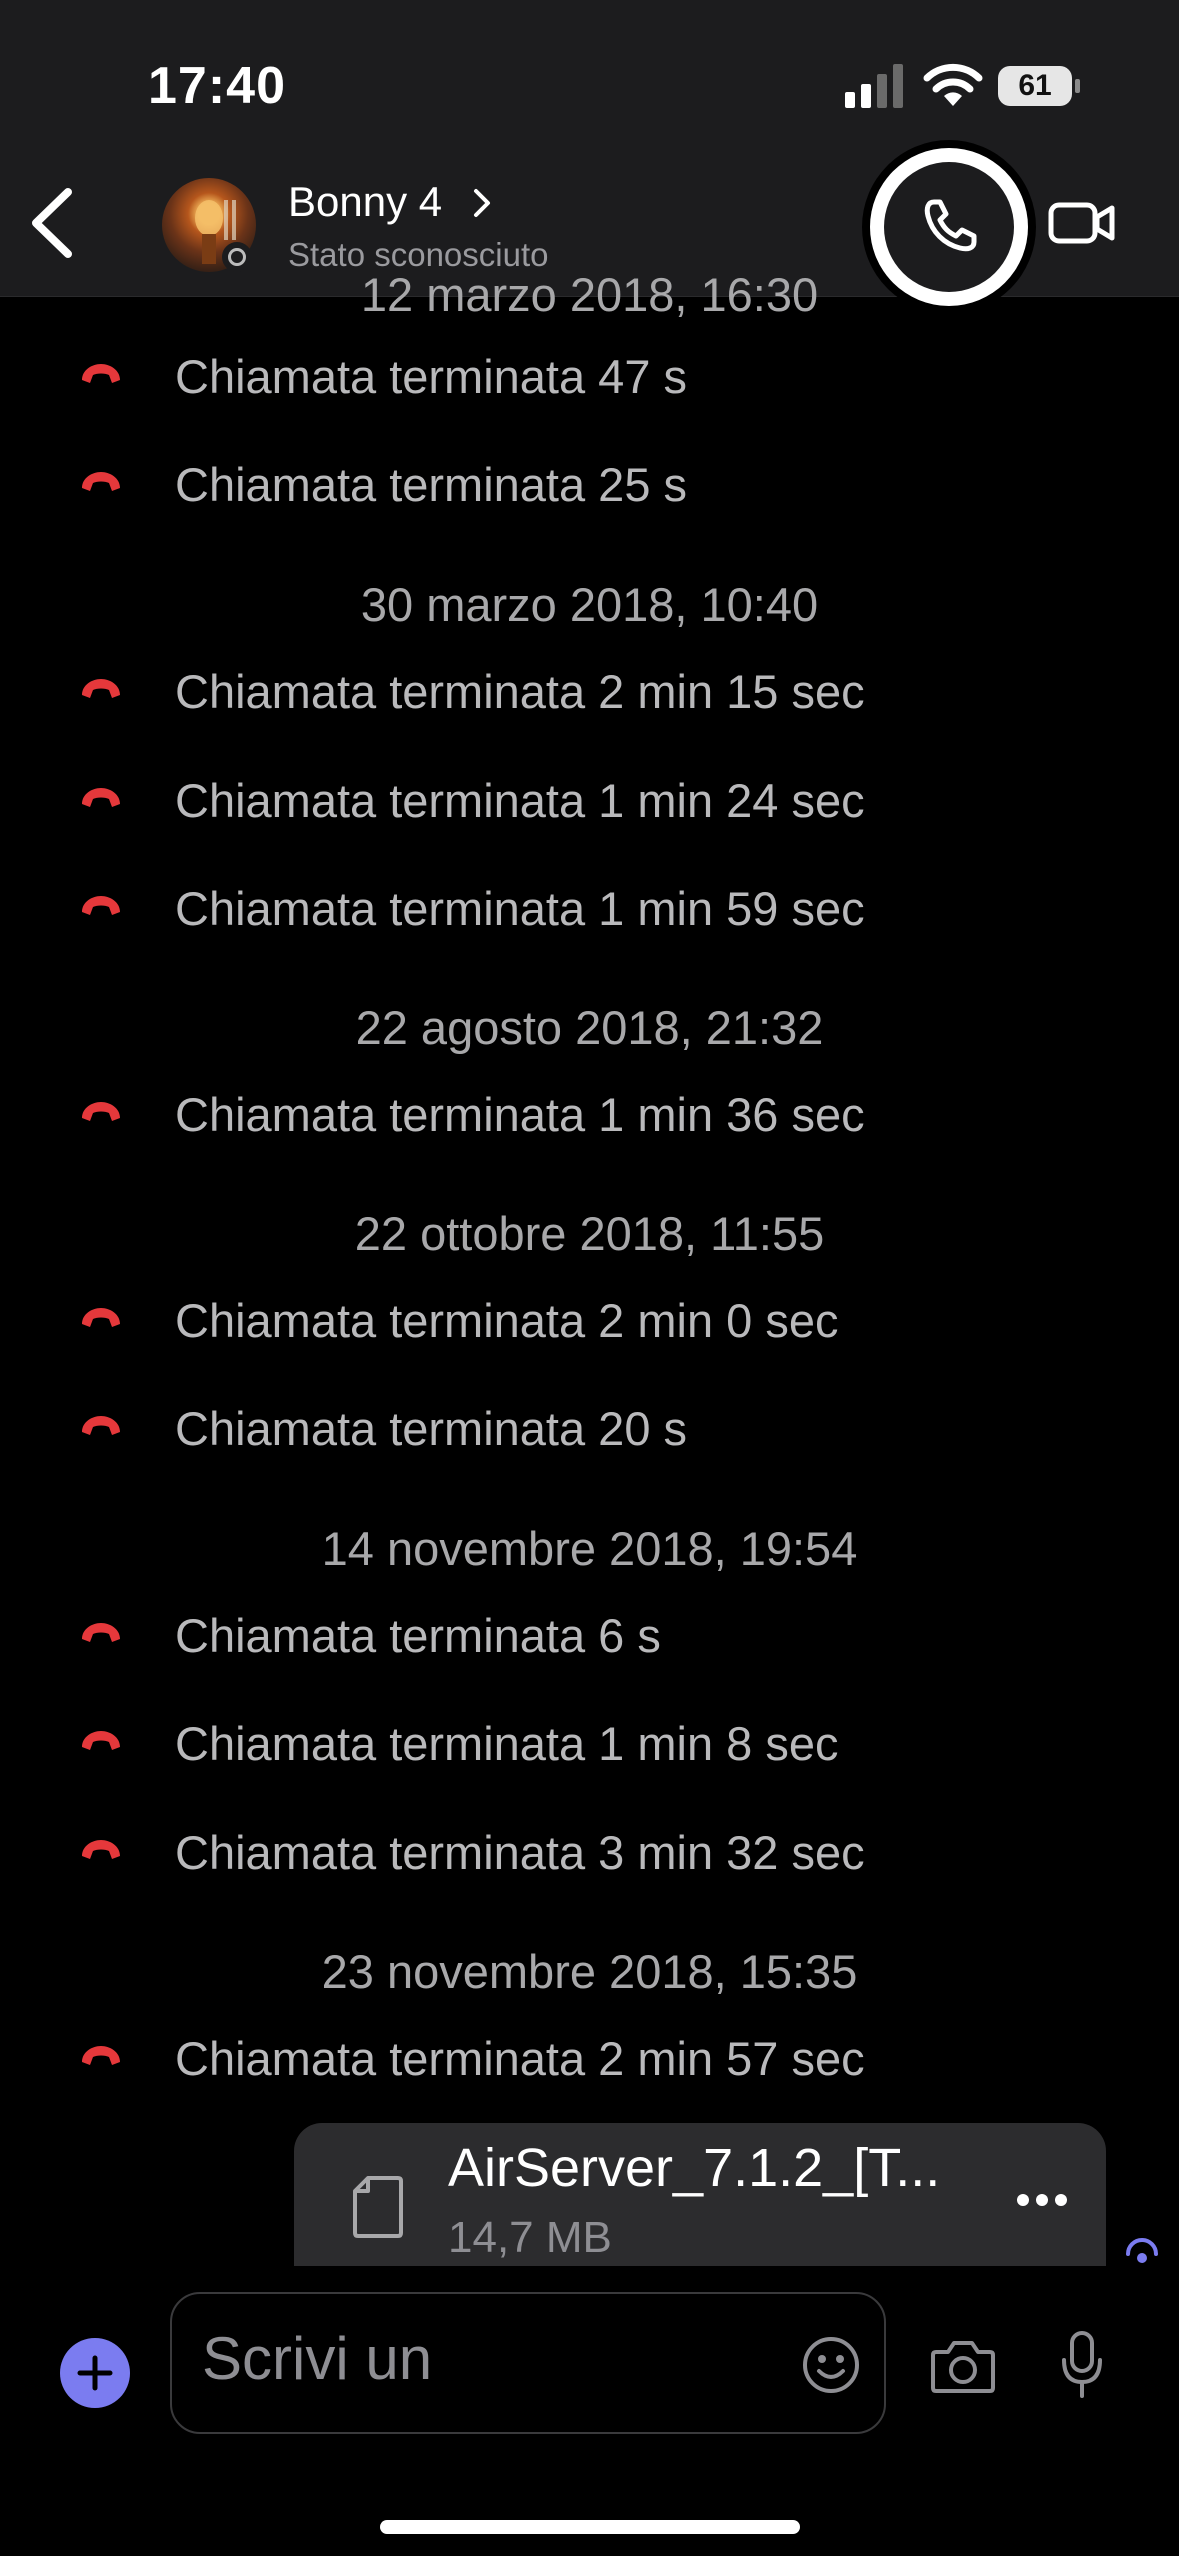 The height and width of the screenshot is (2556, 1179). I want to click on add-attachment-button, so click(95, 2373).